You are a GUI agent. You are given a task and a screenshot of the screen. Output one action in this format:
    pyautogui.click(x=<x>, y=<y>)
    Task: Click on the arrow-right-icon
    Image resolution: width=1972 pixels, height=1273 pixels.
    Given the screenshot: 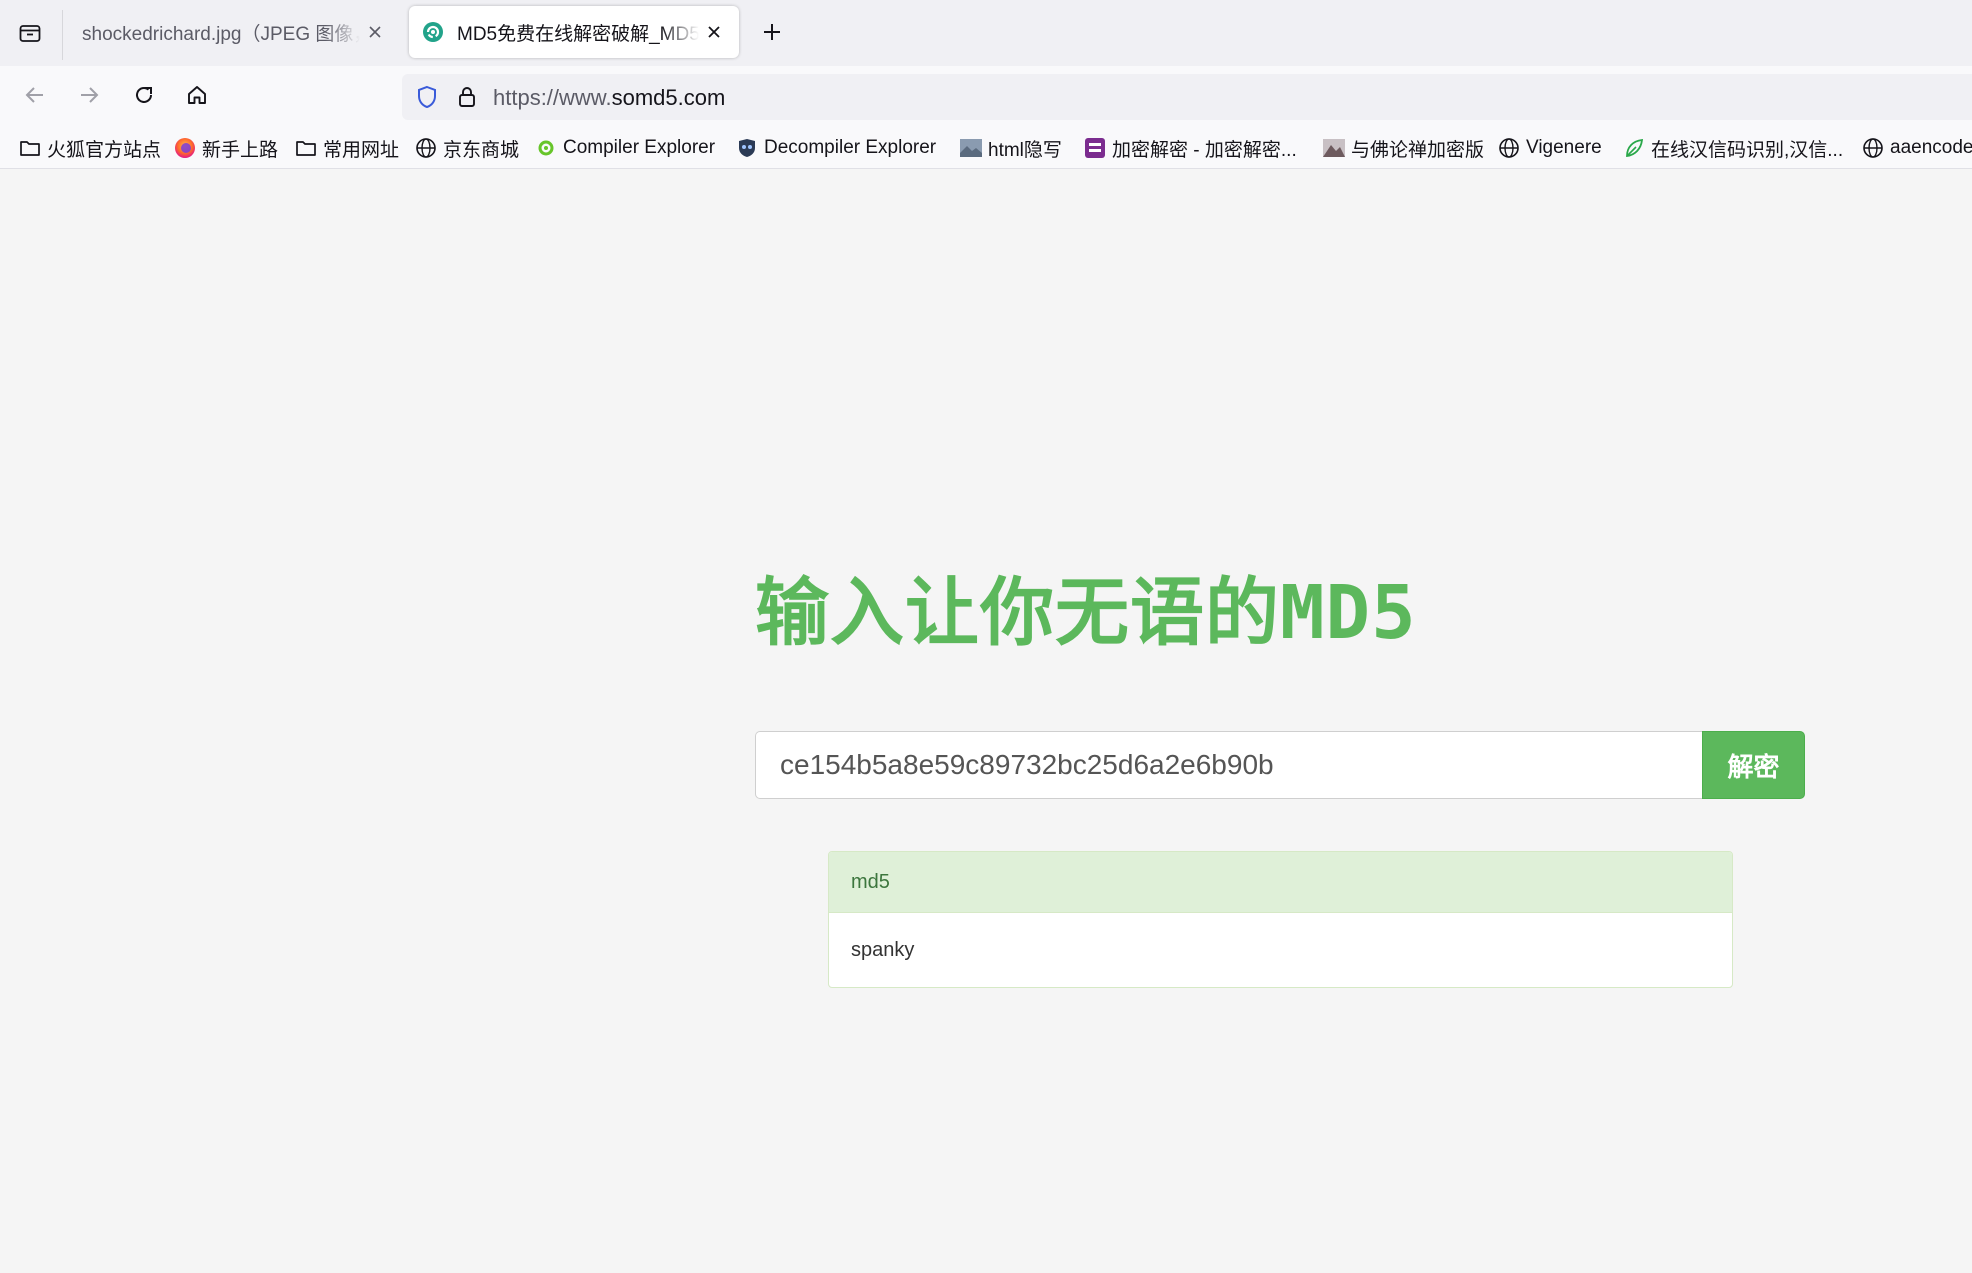 What is the action you would take?
    pyautogui.click(x=89, y=97)
    